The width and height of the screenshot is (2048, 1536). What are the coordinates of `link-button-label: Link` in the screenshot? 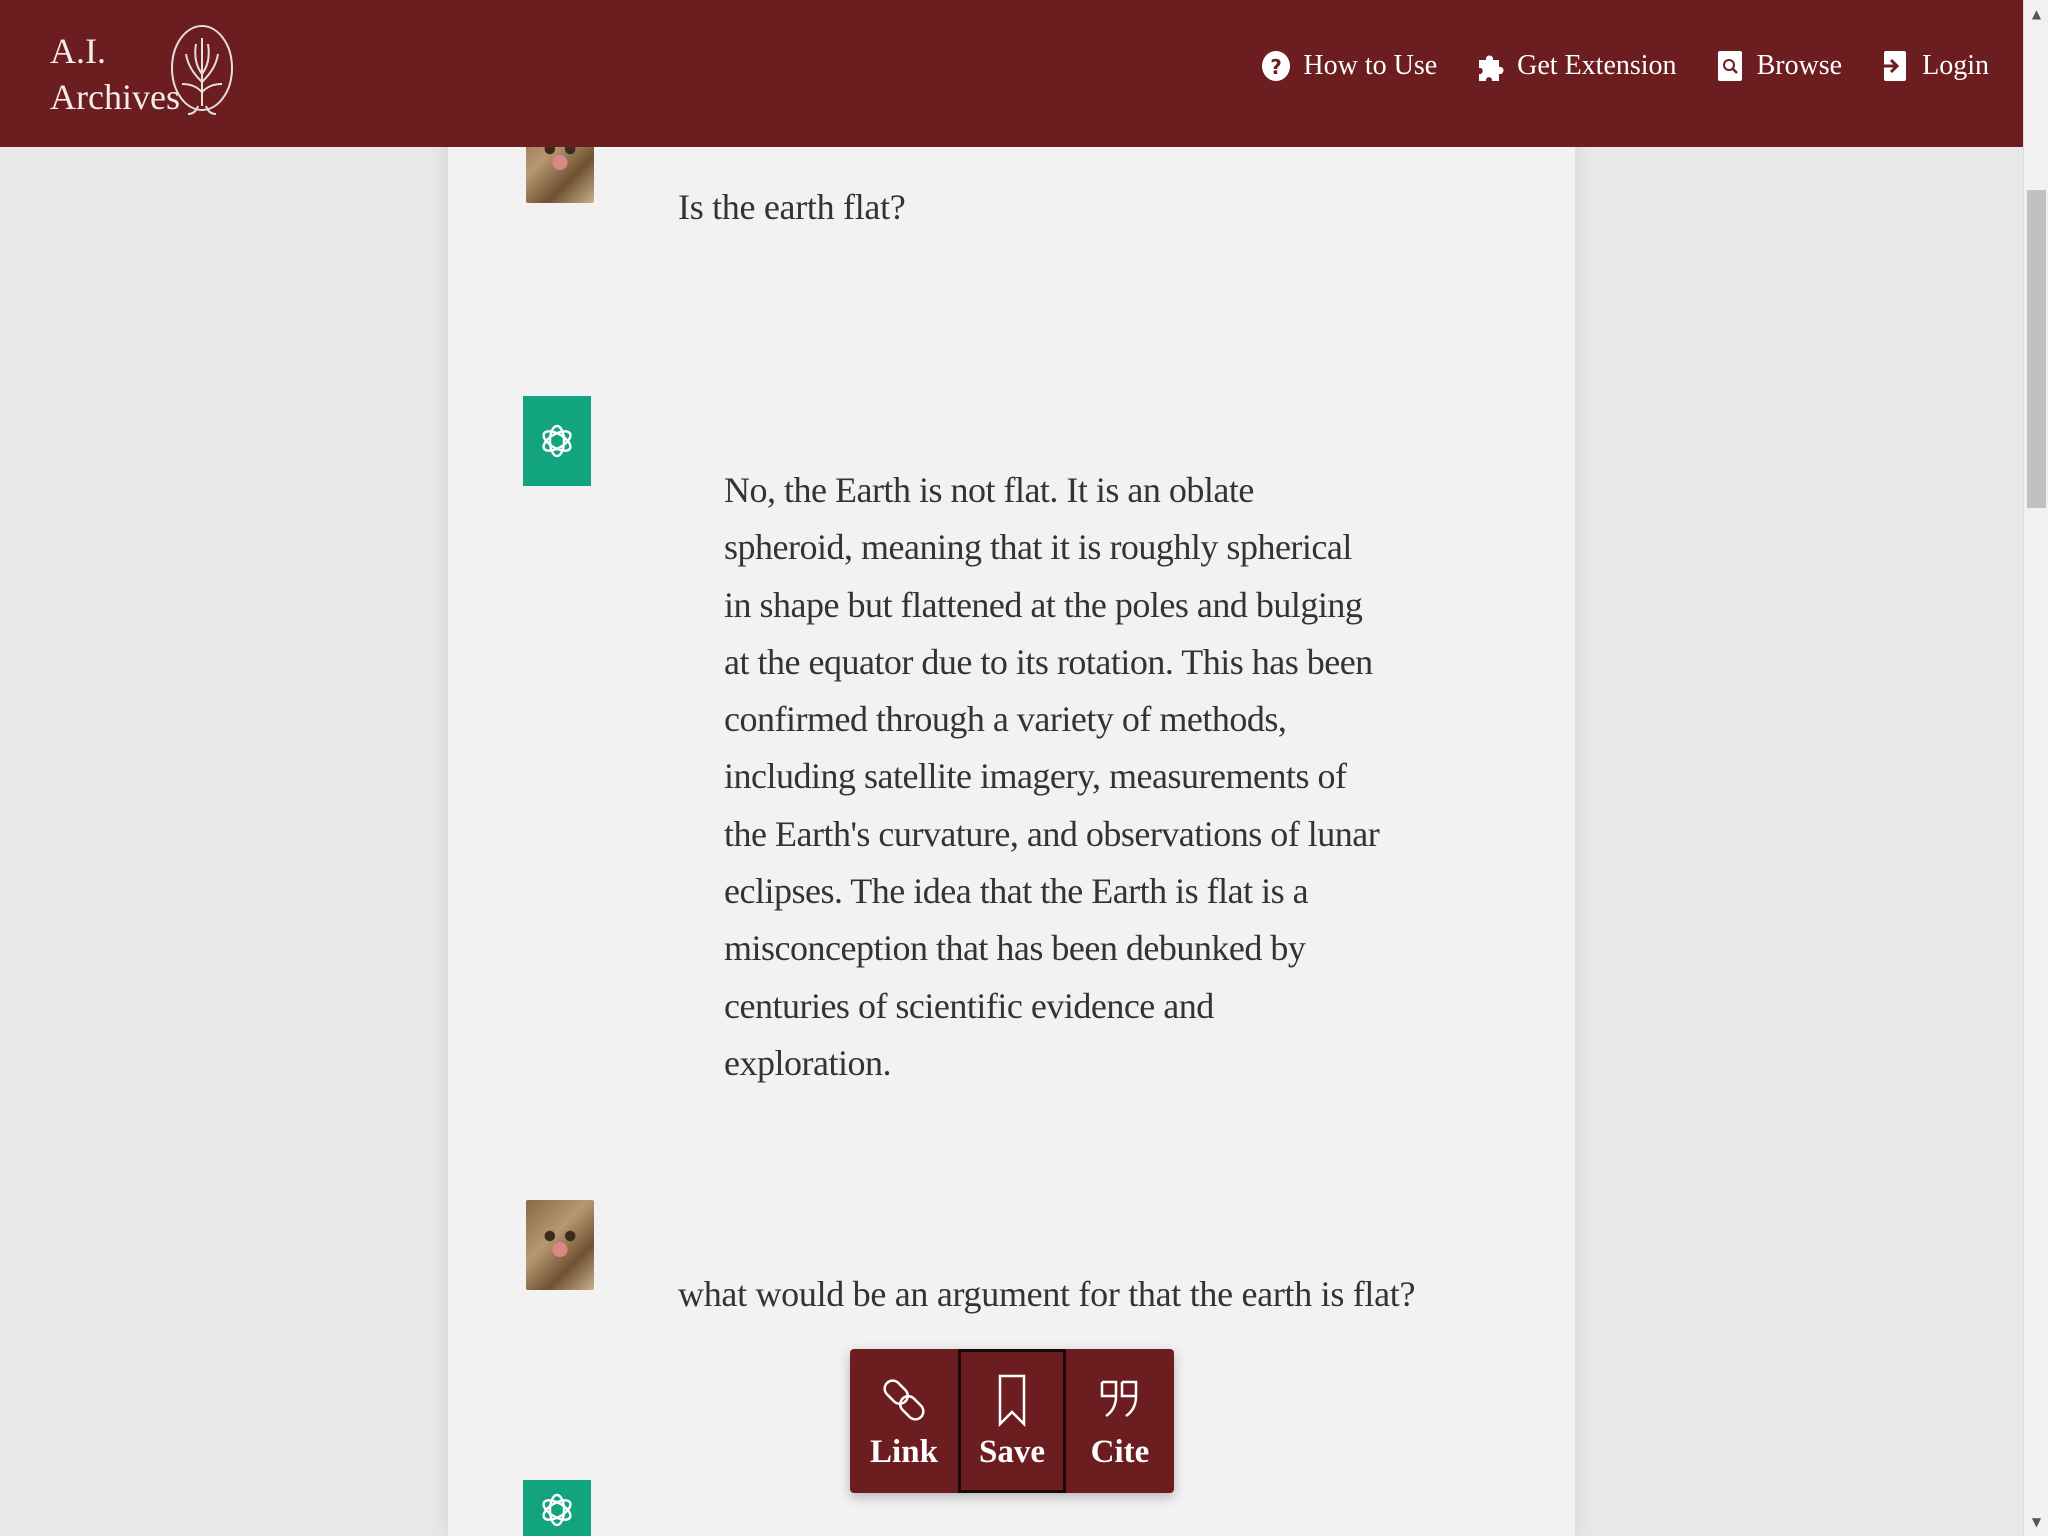 It's located at (904, 1451).